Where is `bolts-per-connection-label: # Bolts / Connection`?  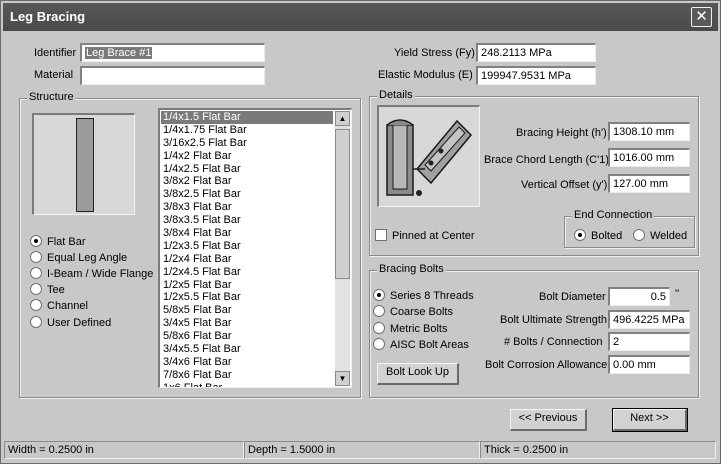 bolts-per-connection-label: # Bolts / Connection is located at coordinates (553, 342).